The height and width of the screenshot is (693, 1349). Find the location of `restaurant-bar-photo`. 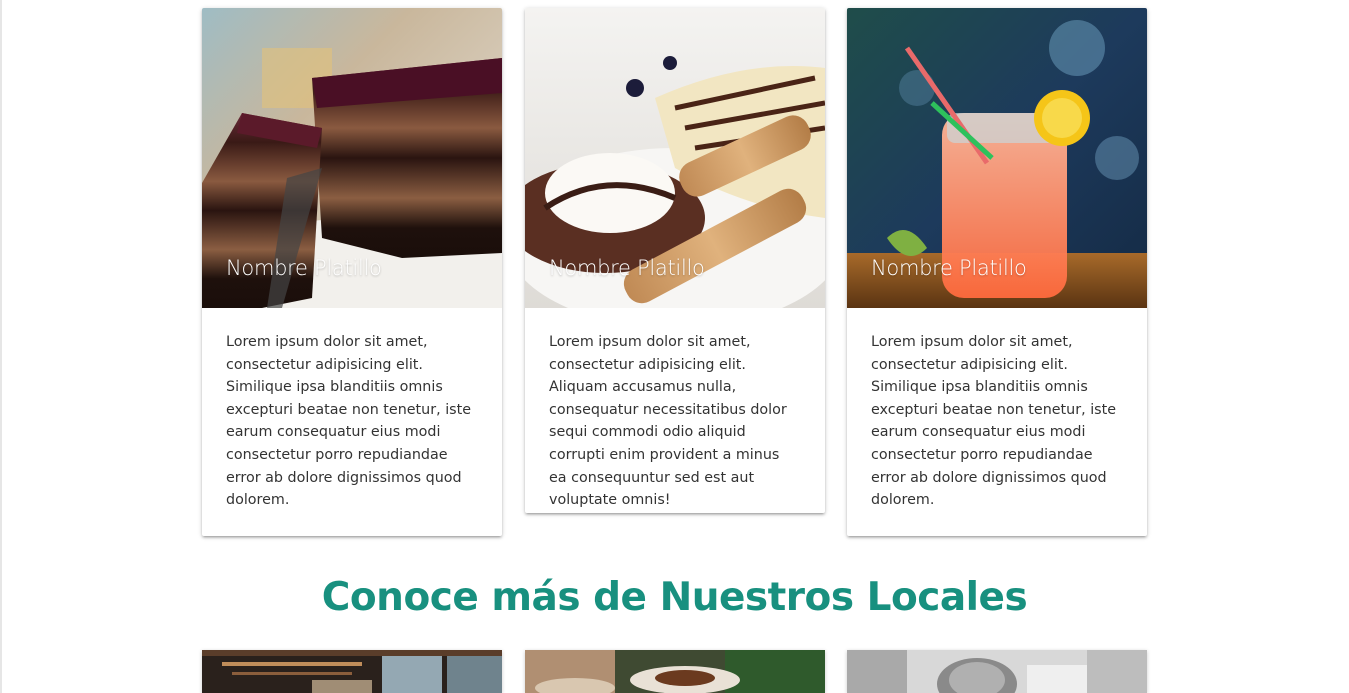

restaurant-bar-photo is located at coordinates (352, 671).